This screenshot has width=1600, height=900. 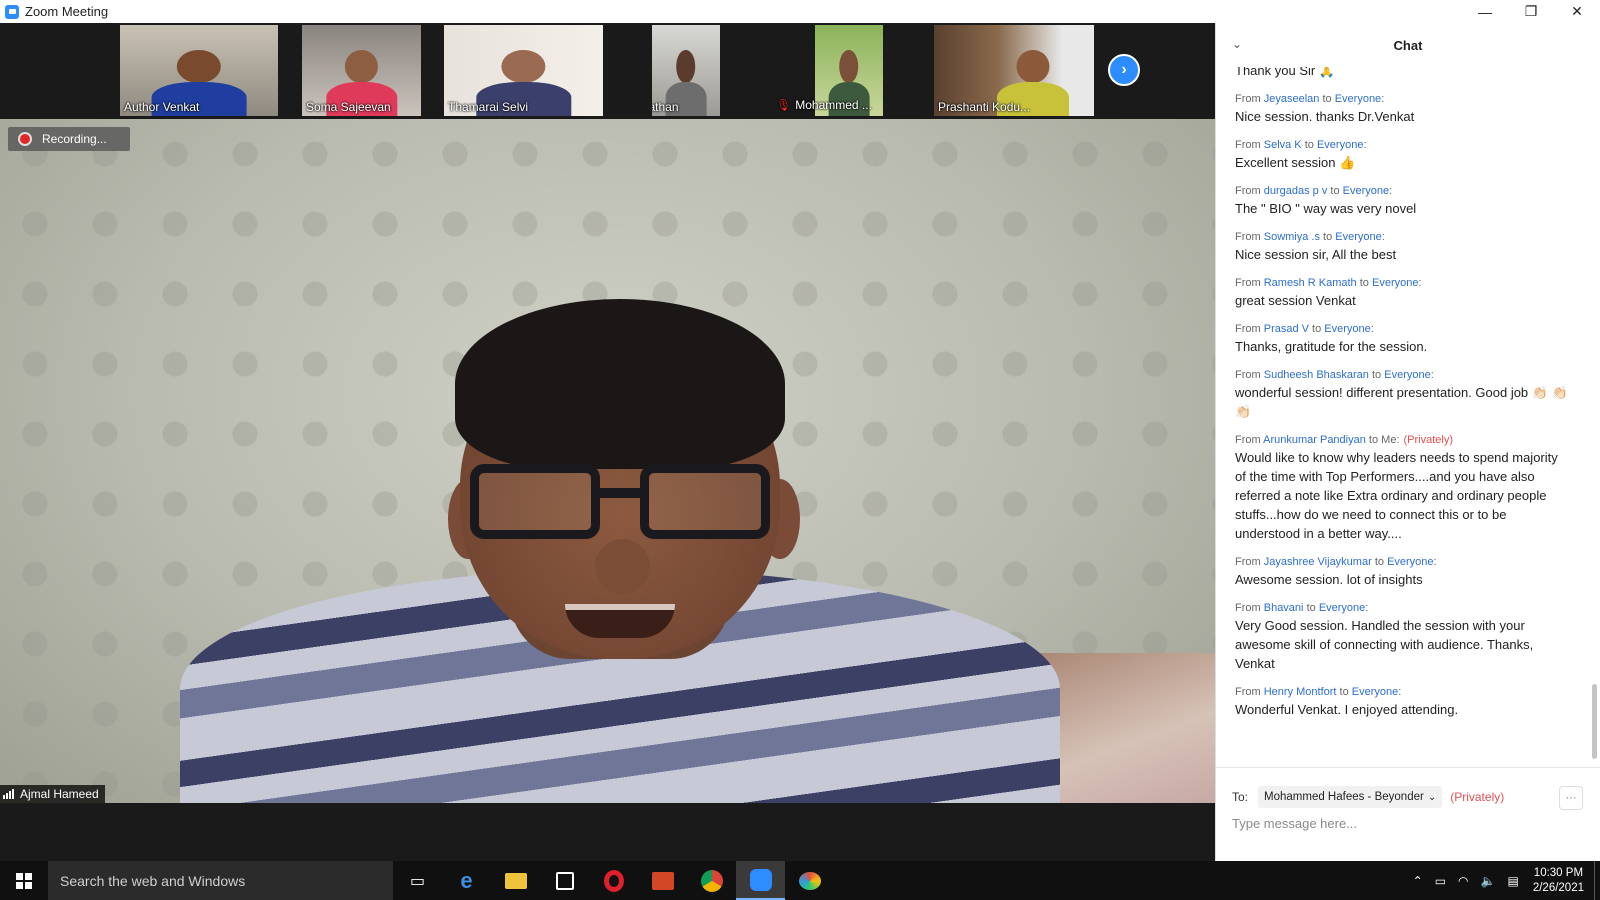 I want to click on wifi-icon: ◠, so click(x=1463, y=881).